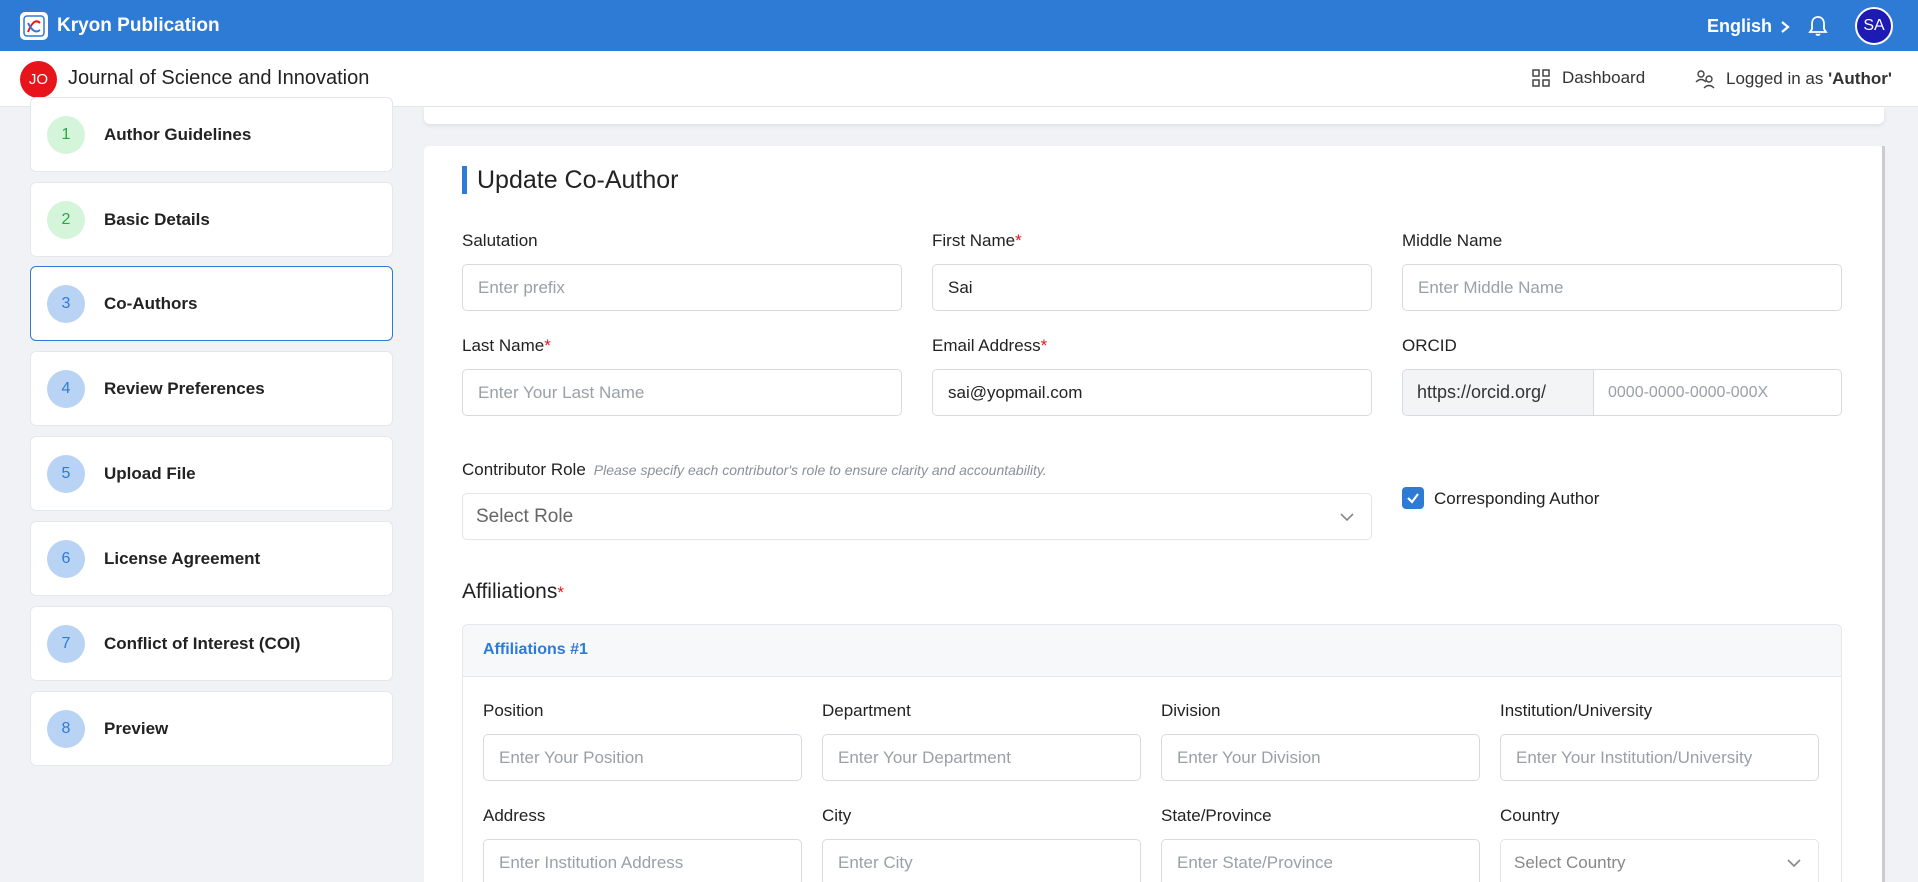 The height and width of the screenshot is (882, 1918). What do you see at coordinates (138, 26) in the screenshot?
I see `brand-name: Kryon Publication` at bounding box center [138, 26].